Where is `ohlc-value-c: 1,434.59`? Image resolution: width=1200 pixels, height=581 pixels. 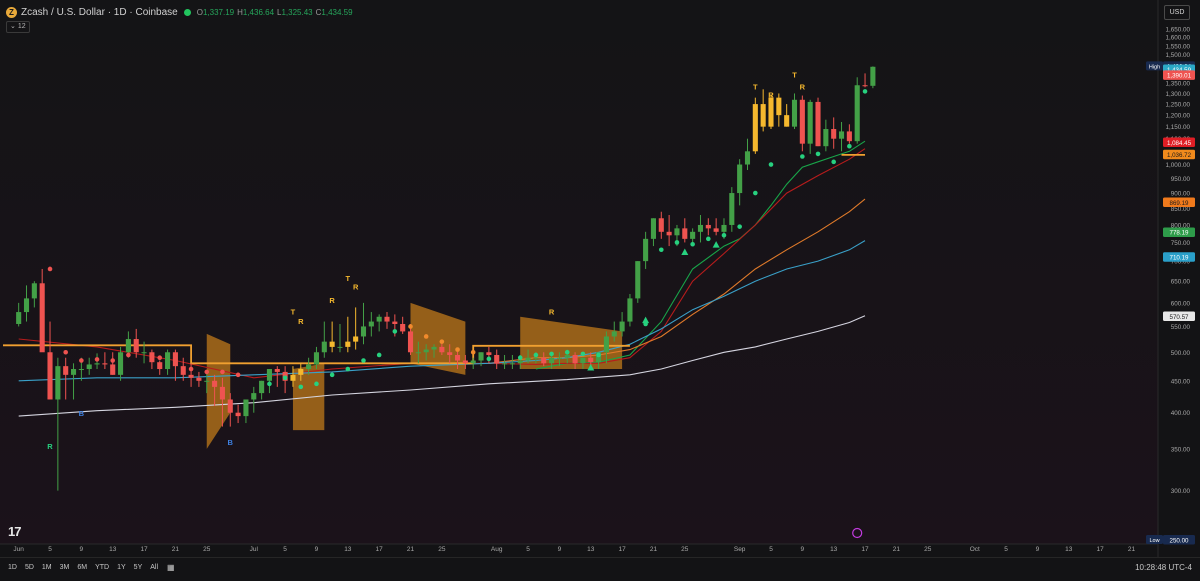
ohlc-value-c: 1,434.59 is located at coordinates (337, 12).